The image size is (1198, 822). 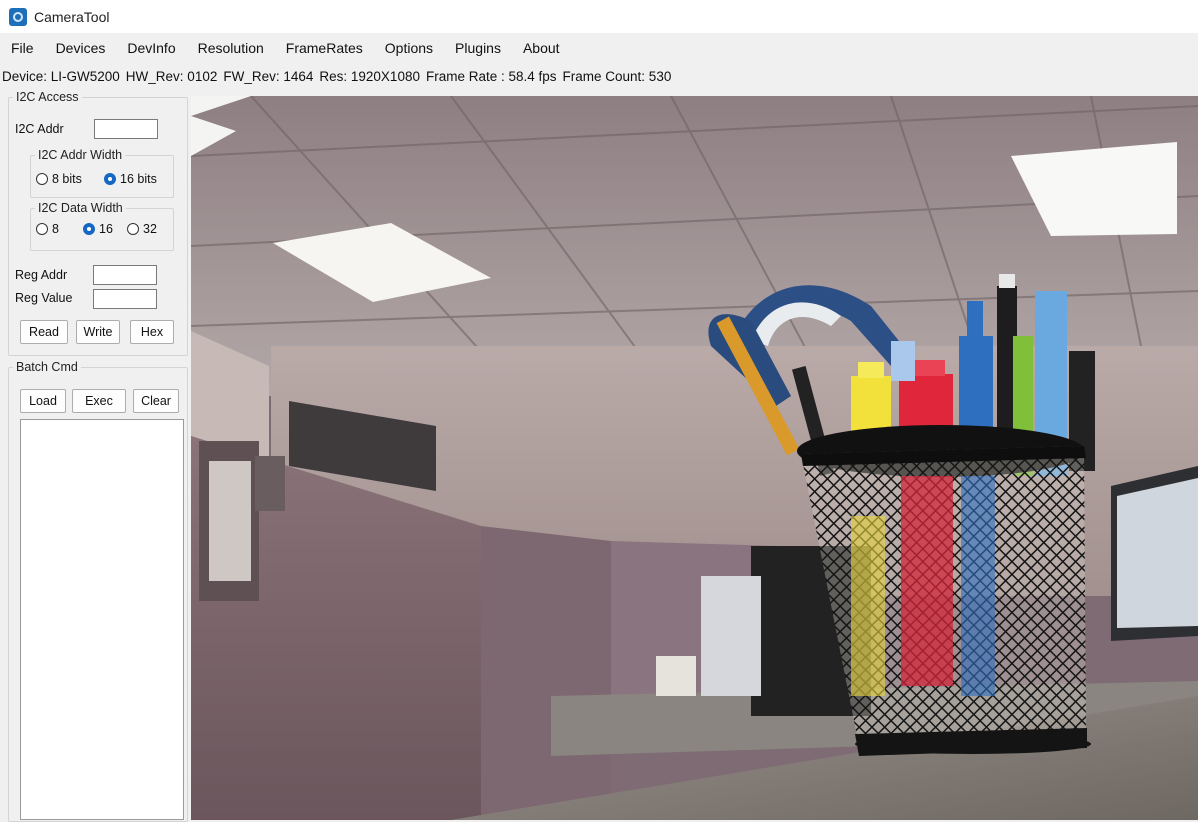 What do you see at coordinates (44, 298) in the screenshot?
I see `reg-value-label: Reg Value` at bounding box center [44, 298].